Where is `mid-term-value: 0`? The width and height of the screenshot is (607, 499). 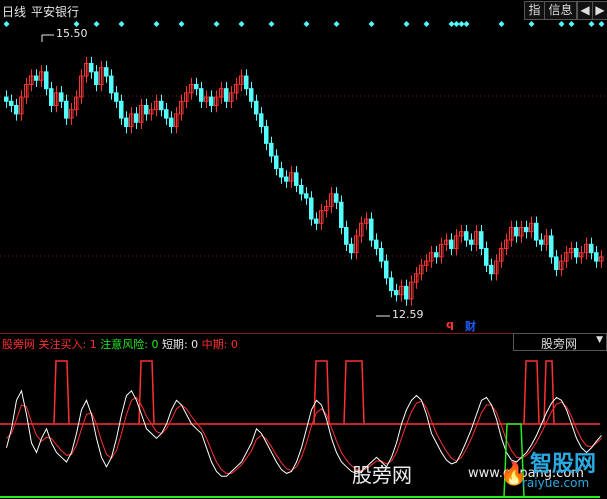
mid-term-value: 0 is located at coordinates (234, 344).